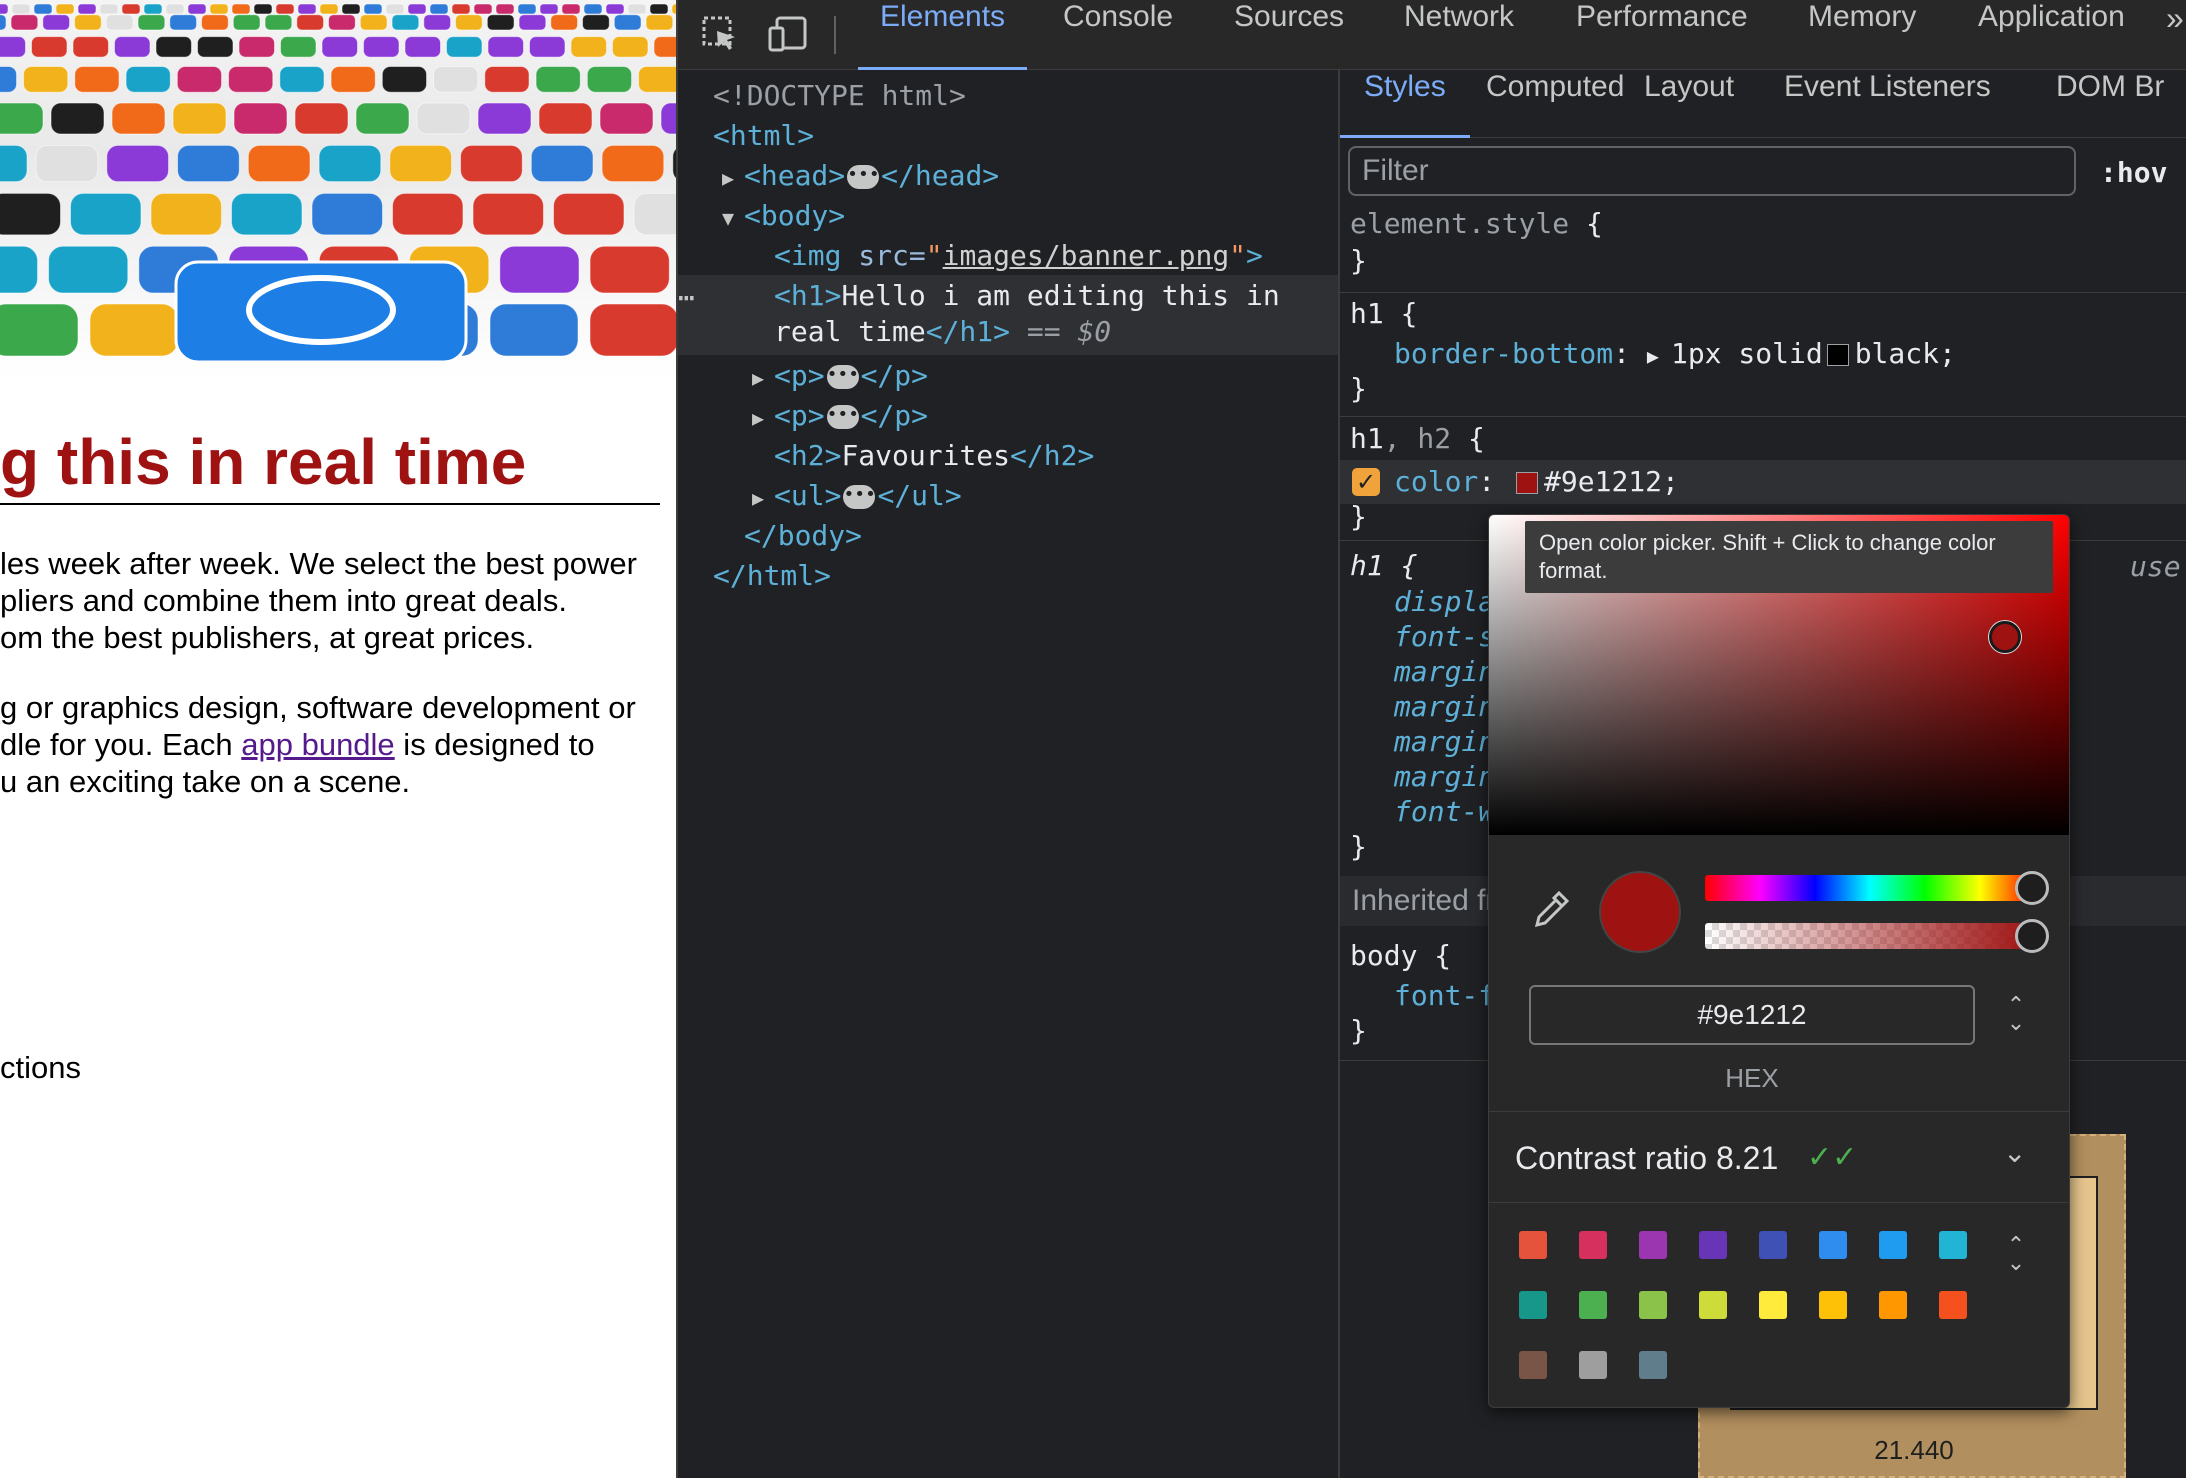 The height and width of the screenshot is (1478, 2186). I want to click on color-preview-swatch, so click(1640, 912).